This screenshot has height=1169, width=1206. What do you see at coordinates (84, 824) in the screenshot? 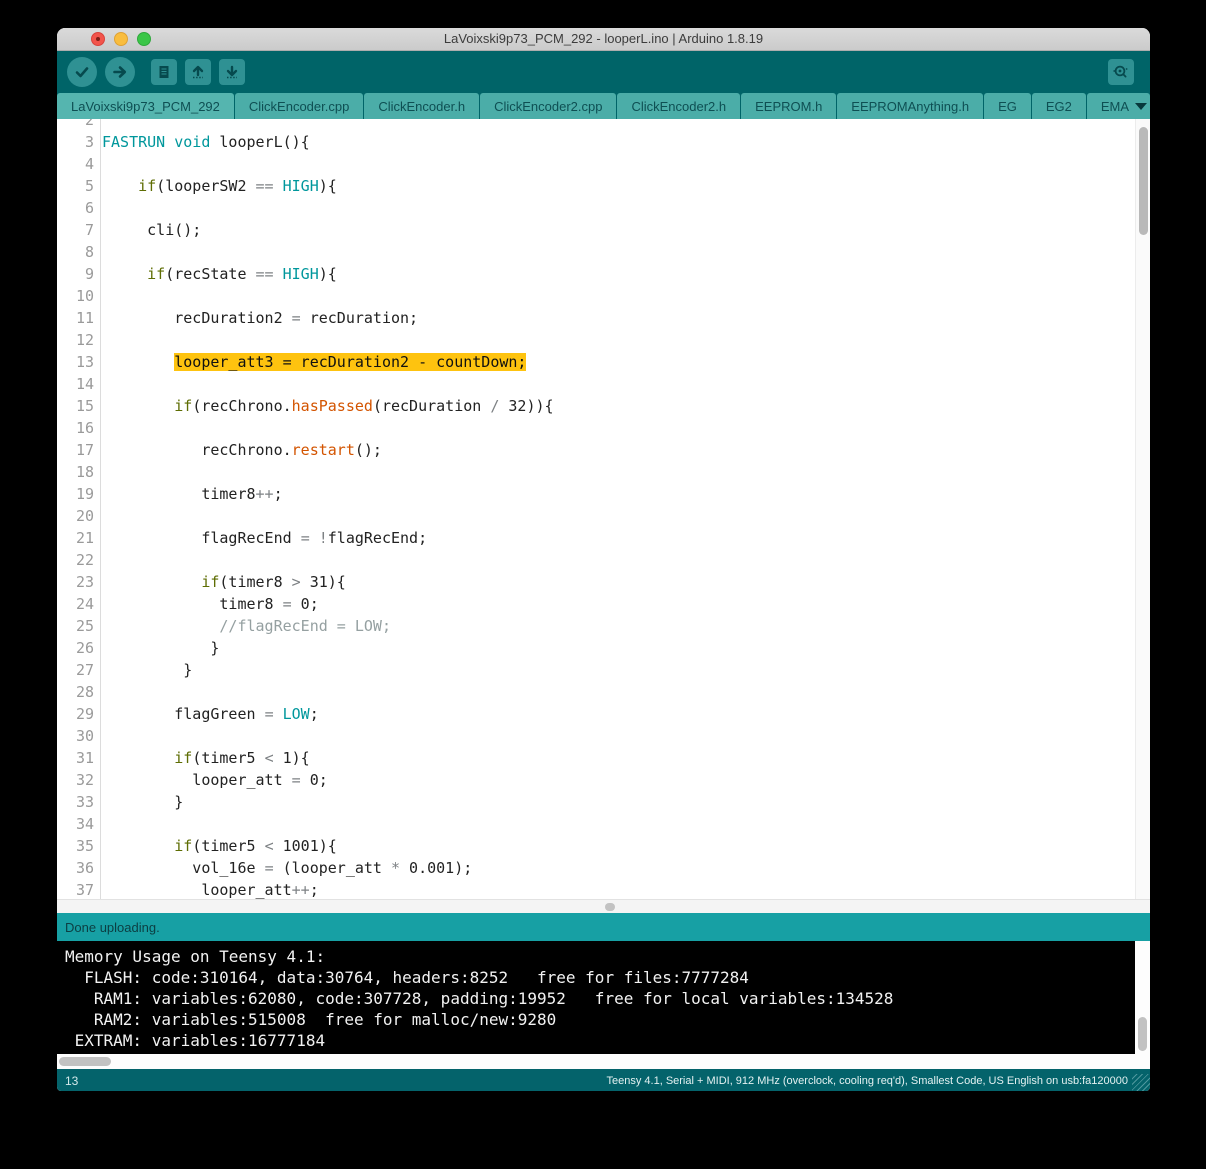
I see `line-number: 34` at bounding box center [84, 824].